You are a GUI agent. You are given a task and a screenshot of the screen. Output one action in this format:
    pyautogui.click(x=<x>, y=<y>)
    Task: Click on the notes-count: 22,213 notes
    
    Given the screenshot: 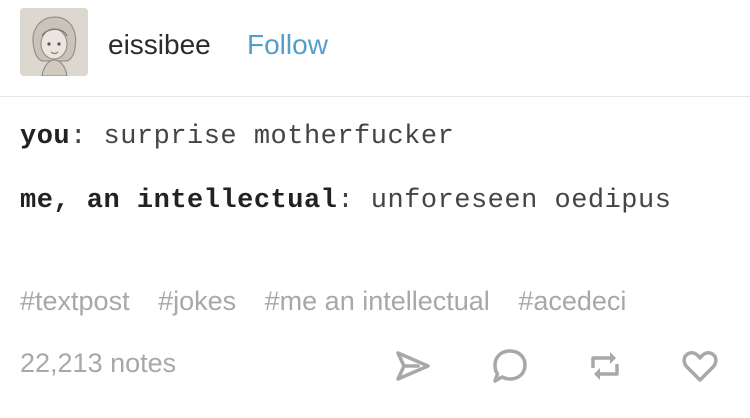 What is the action you would take?
    pyautogui.click(x=98, y=363)
    